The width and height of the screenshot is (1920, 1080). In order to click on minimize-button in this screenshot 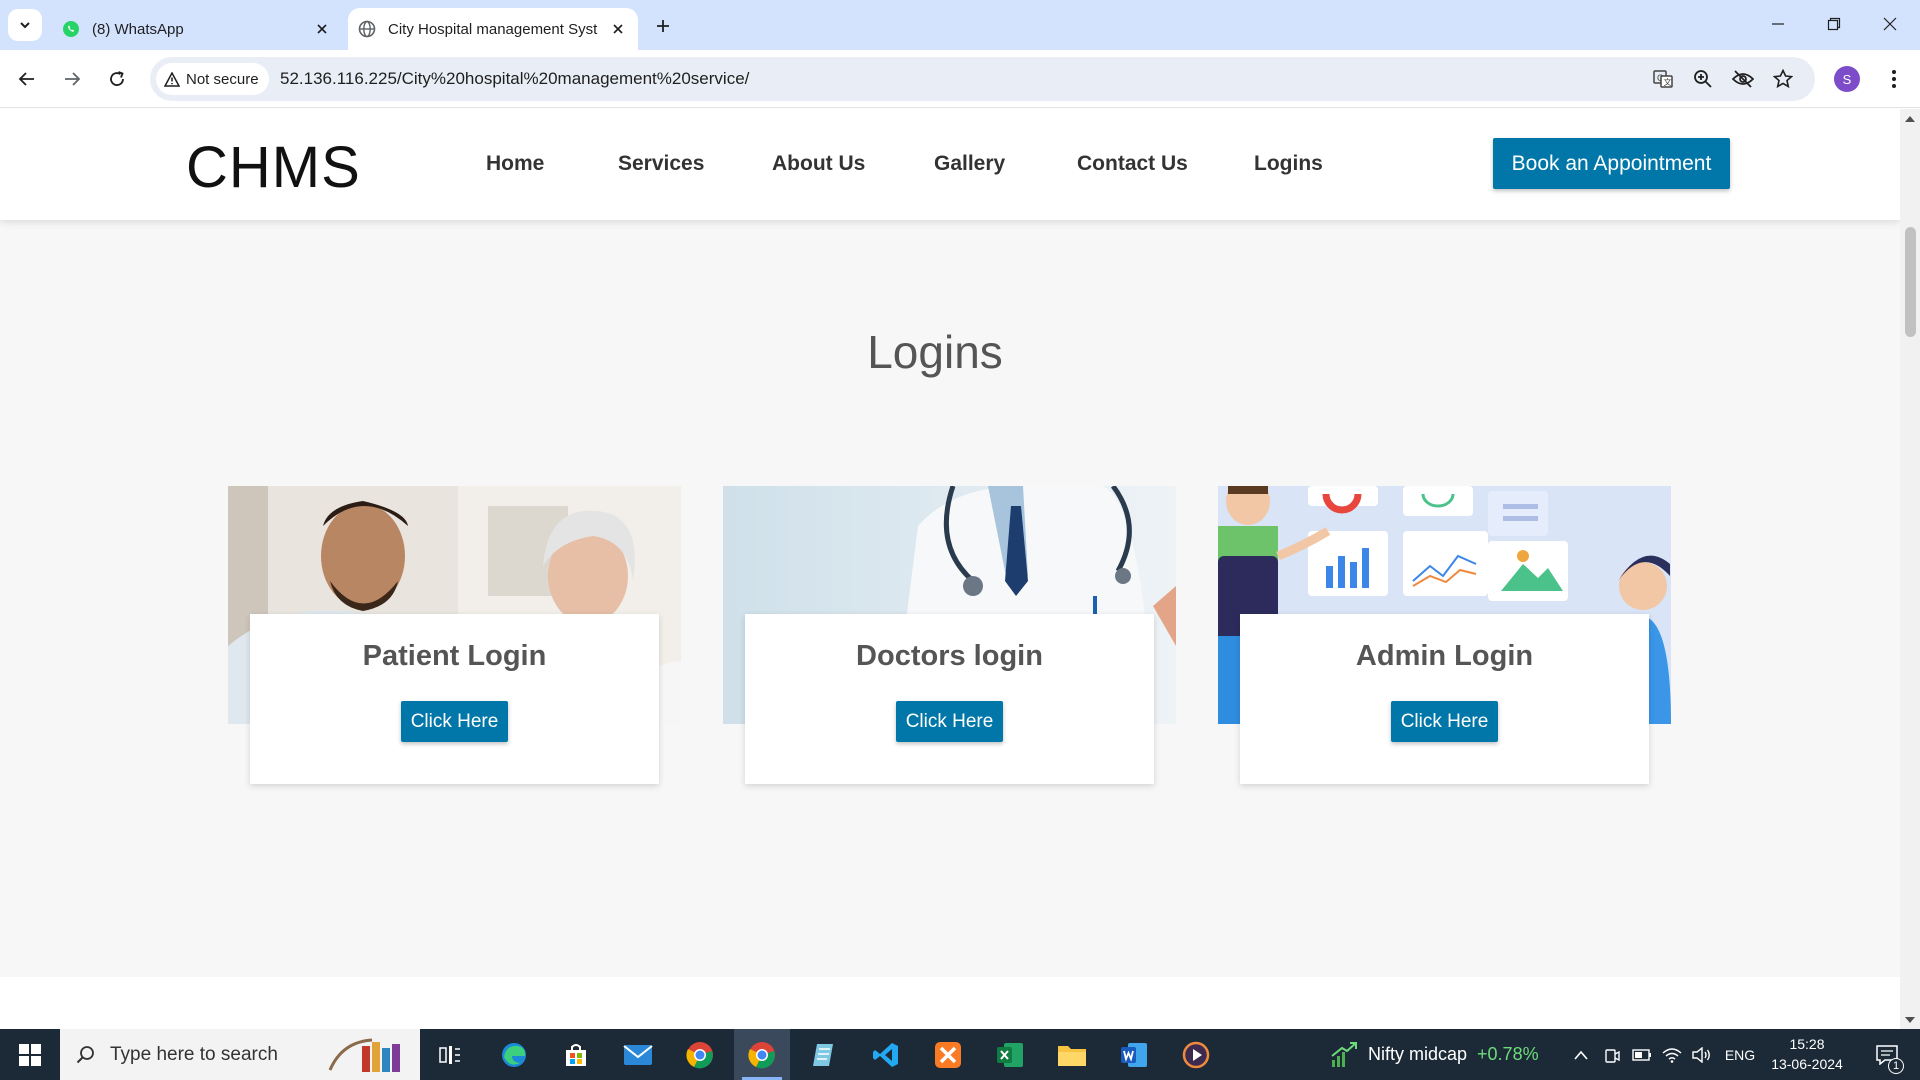, I will do `click(1778, 24)`.